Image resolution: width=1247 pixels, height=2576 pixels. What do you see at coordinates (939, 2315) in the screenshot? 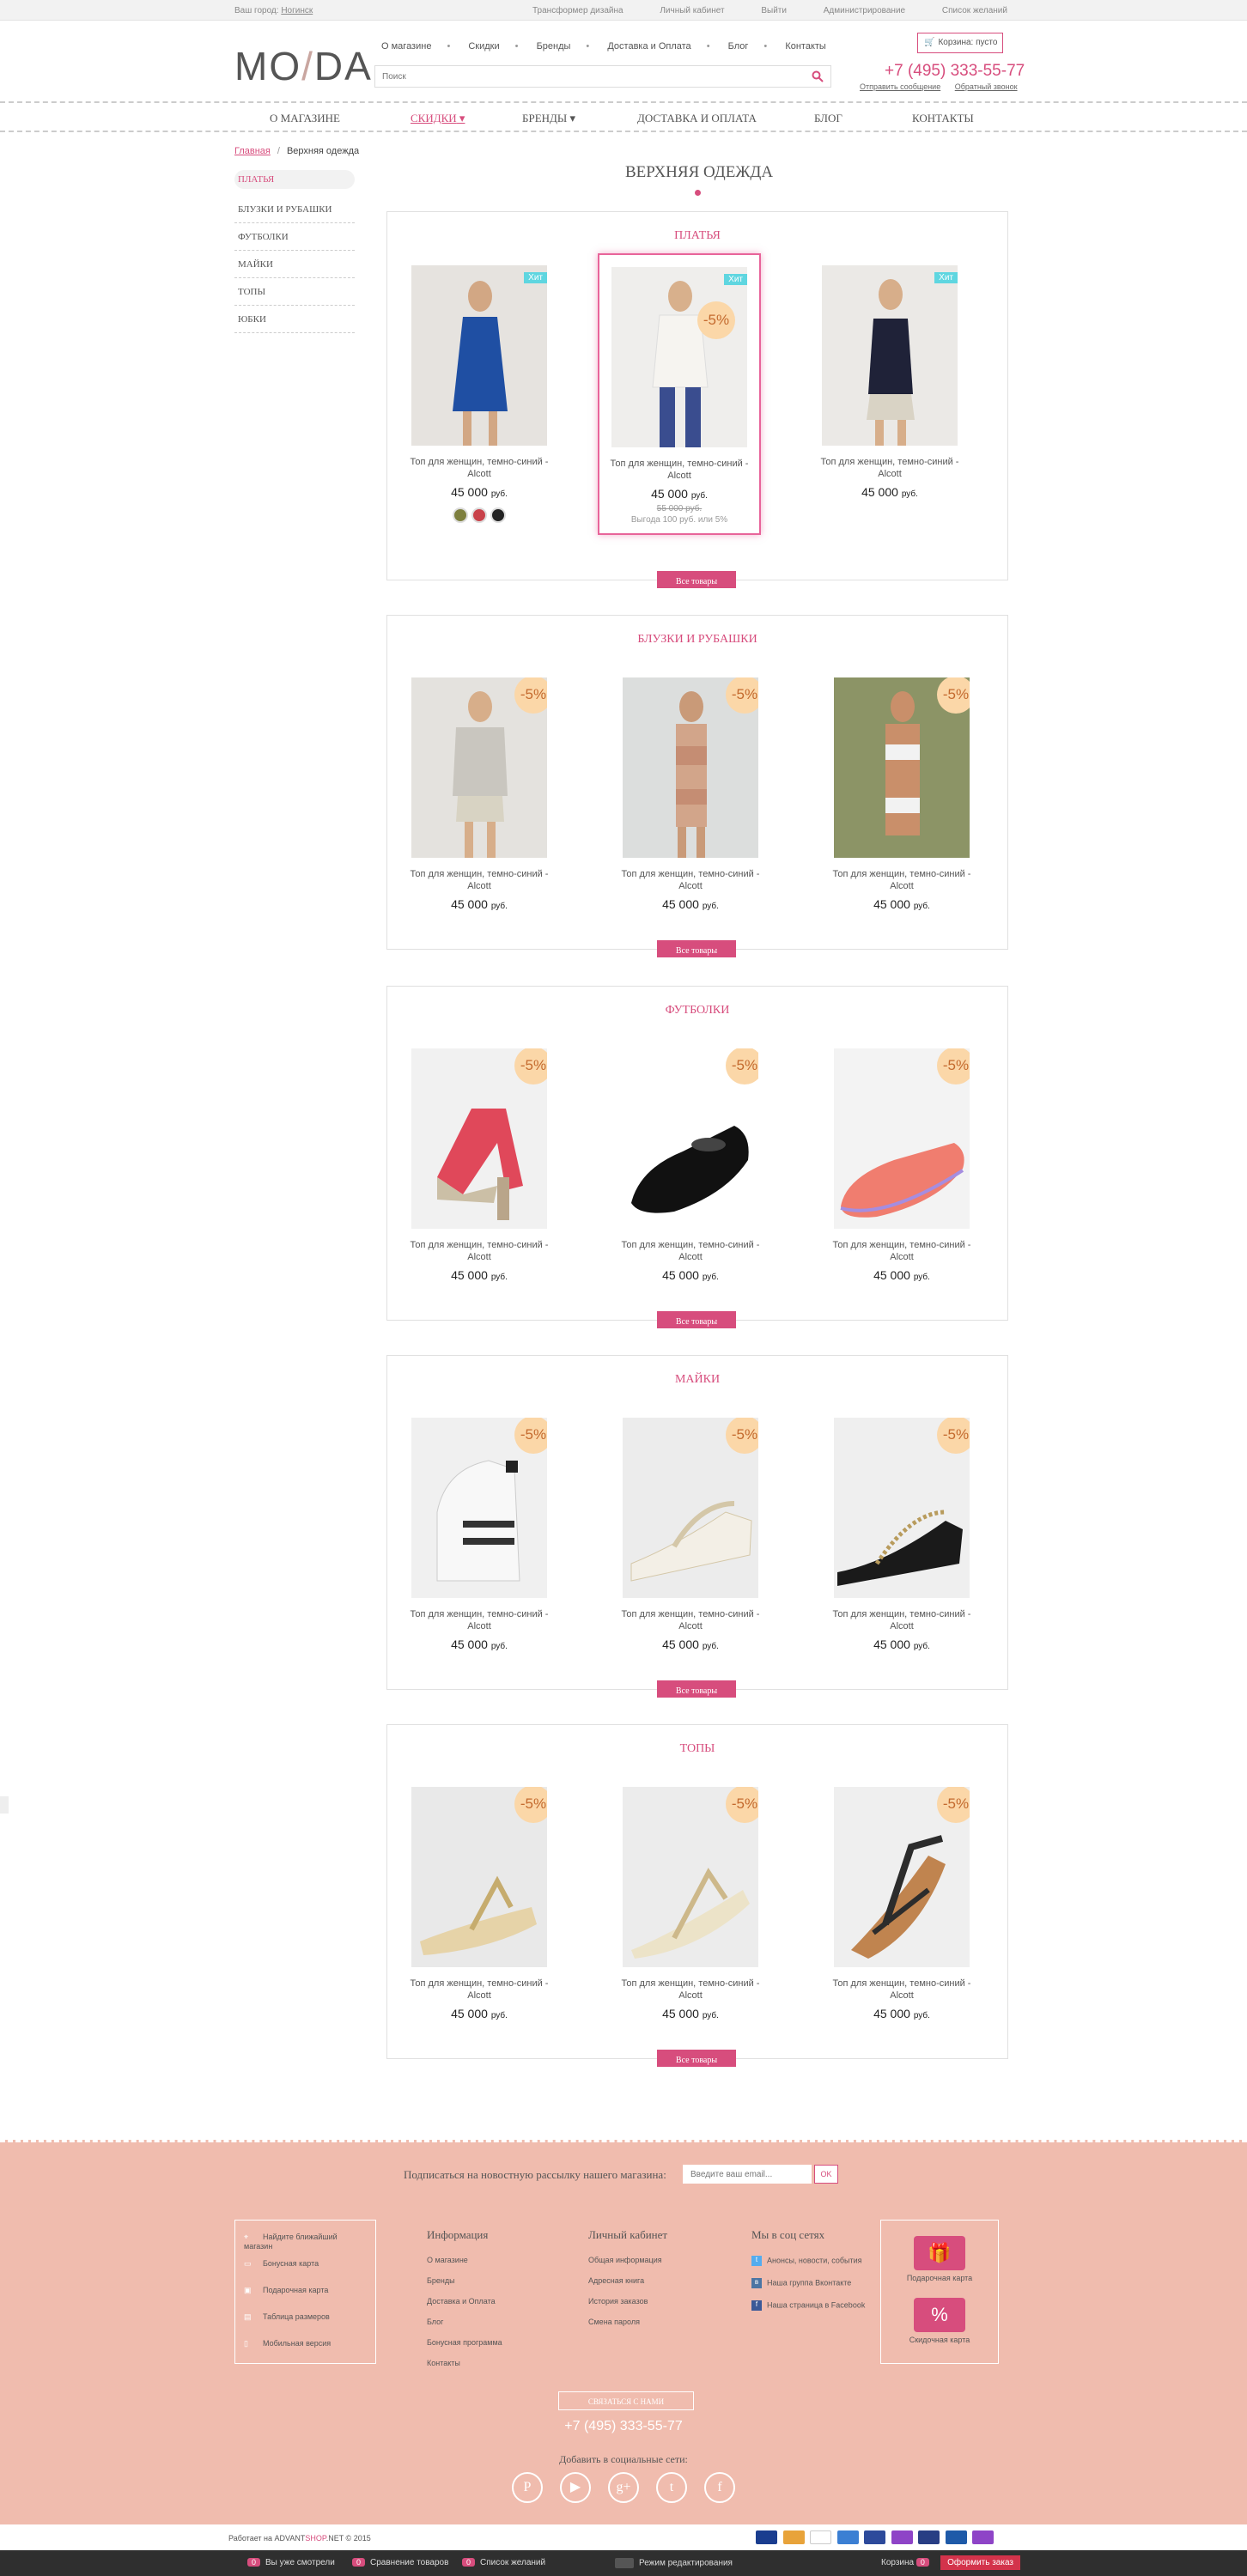
I see `discount-card-button: %` at bounding box center [939, 2315].